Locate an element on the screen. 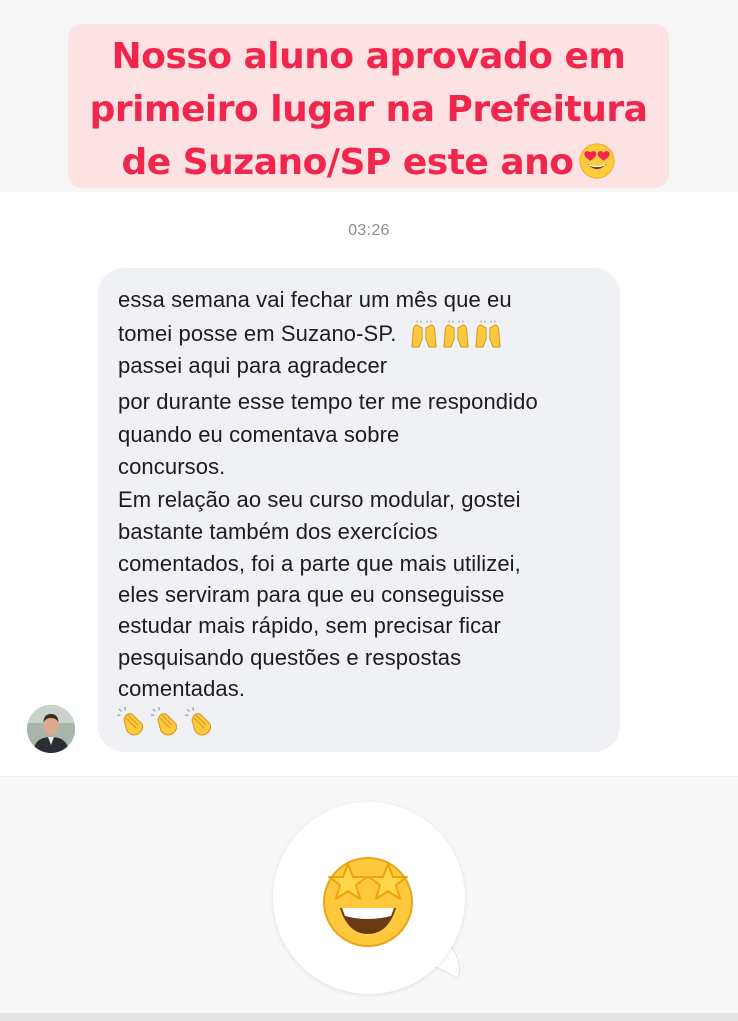 Image resolution: width=738 pixels, height=1021 pixels. clapping-hands-emojis is located at coordinates (166, 722).